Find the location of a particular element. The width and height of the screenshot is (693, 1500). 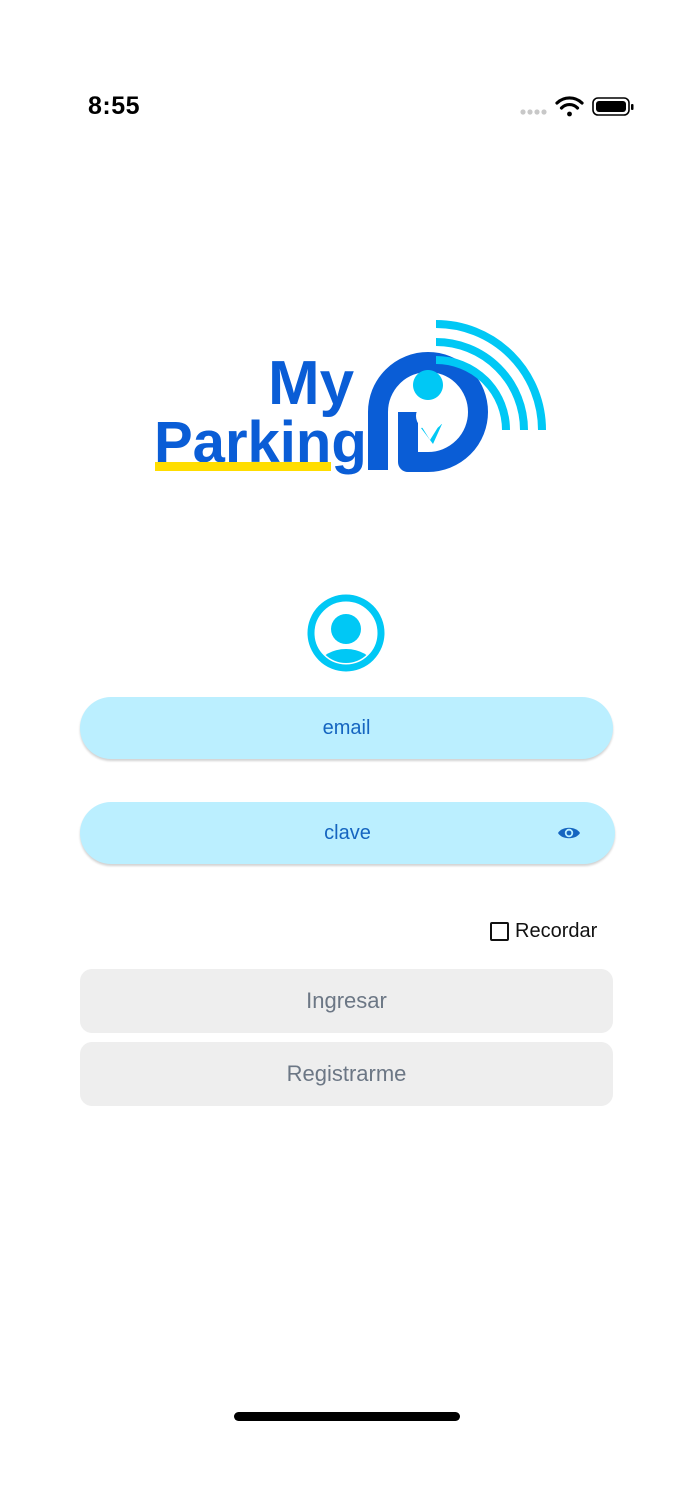

email-placeholder: email is located at coordinates (346, 727).